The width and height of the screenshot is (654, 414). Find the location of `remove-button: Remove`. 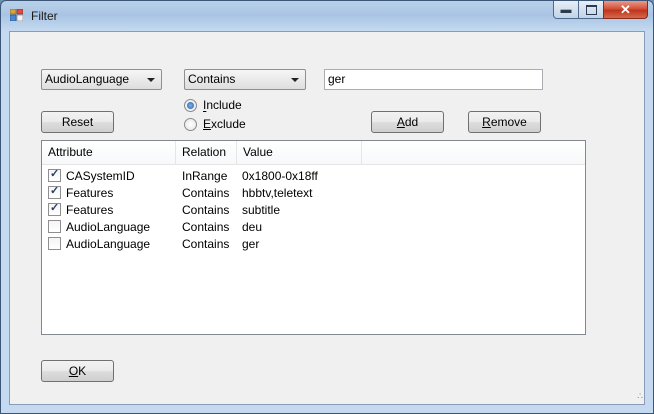

remove-button: Remove is located at coordinates (504, 122).